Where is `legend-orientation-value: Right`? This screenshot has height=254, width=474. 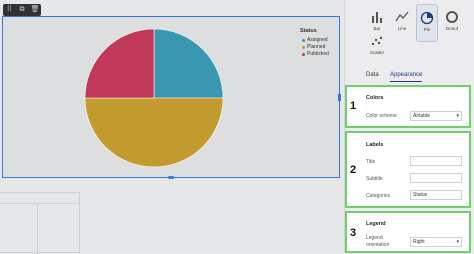
legend-orientation-value: Right is located at coordinates (419, 242).